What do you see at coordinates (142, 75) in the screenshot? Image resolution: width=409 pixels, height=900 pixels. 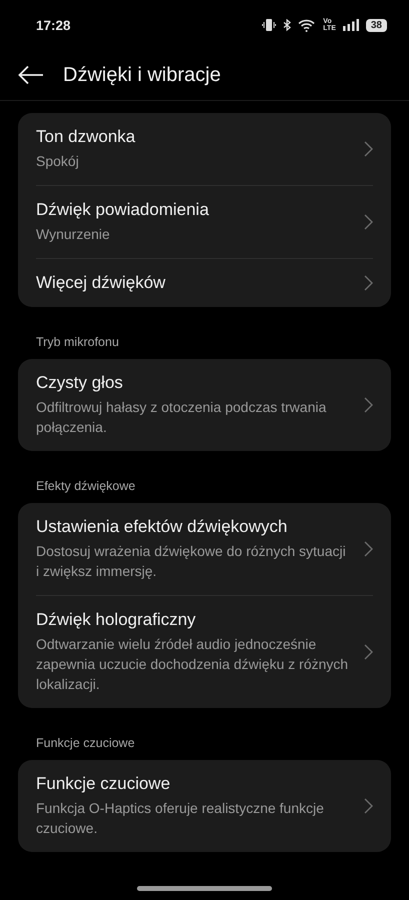 I see `page-title: Dźwięki i wibracje` at bounding box center [142, 75].